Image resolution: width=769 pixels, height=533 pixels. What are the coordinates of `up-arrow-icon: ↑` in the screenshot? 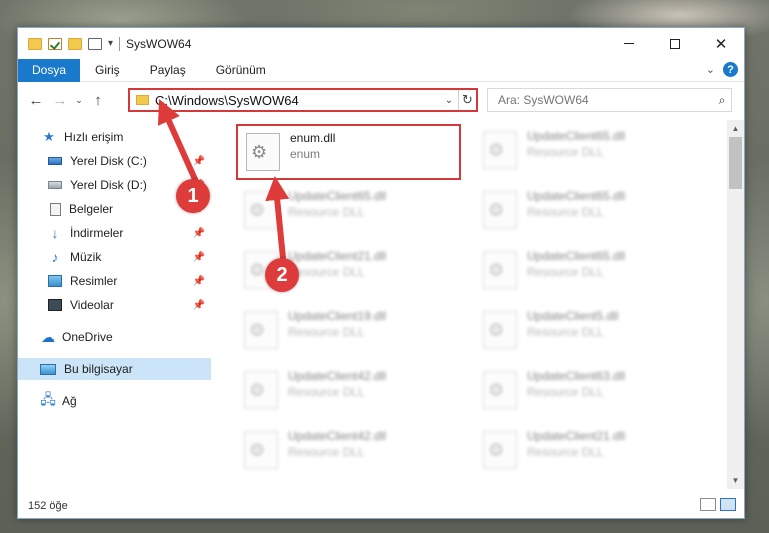 It's located at (98, 100).